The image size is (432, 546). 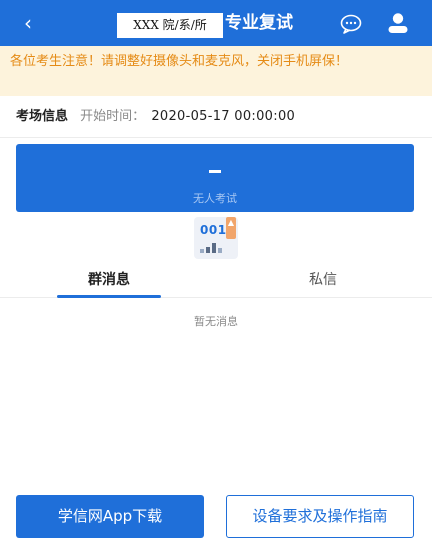 What do you see at coordinates (216, 321) in the screenshot?
I see `empty-messages-text: 暂无消息` at bounding box center [216, 321].